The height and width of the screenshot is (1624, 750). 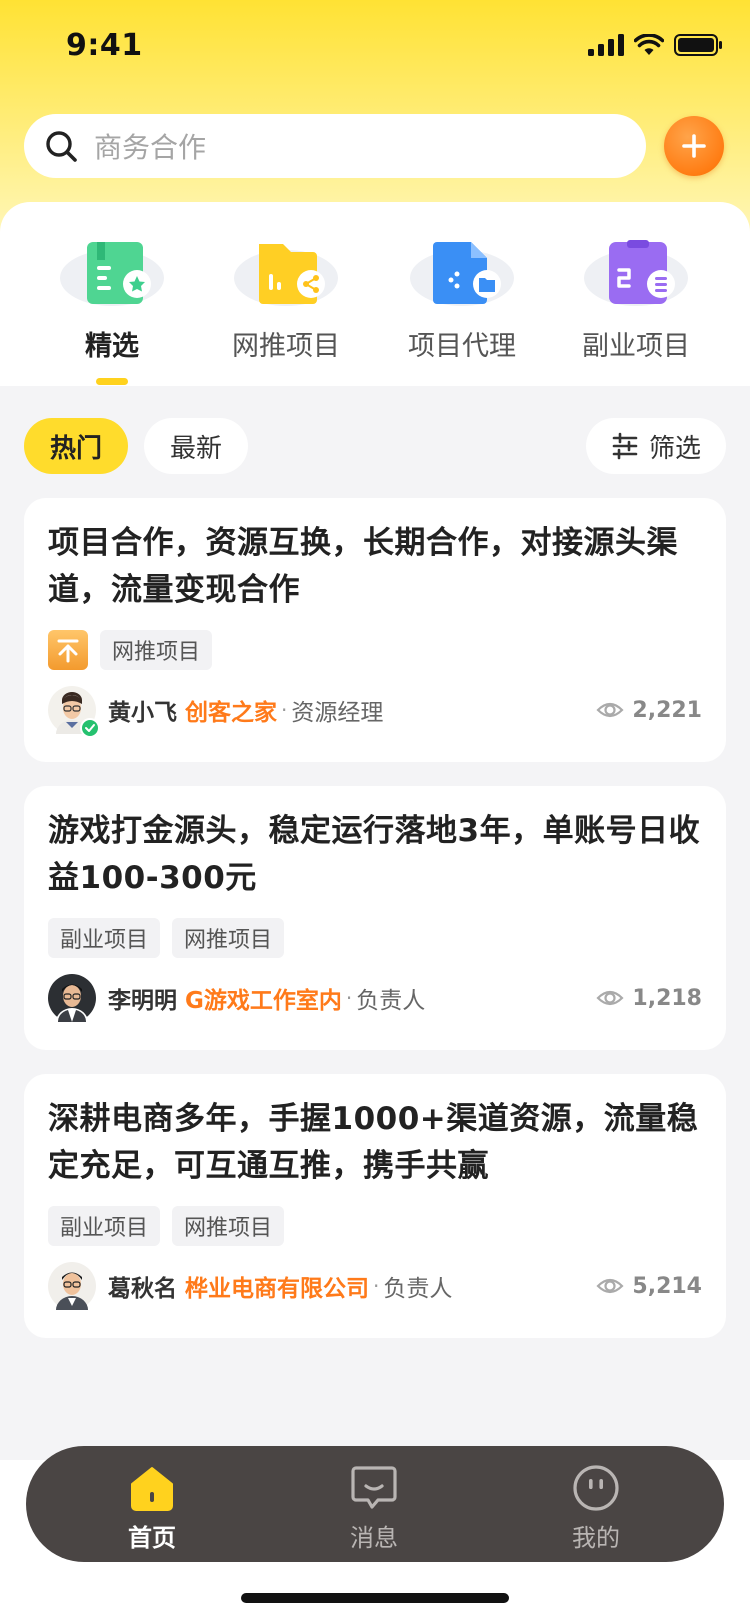 What do you see at coordinates (674, 448) in the screenshot?
I see `filter-label: 筛选` at bounding box center [674, 448].